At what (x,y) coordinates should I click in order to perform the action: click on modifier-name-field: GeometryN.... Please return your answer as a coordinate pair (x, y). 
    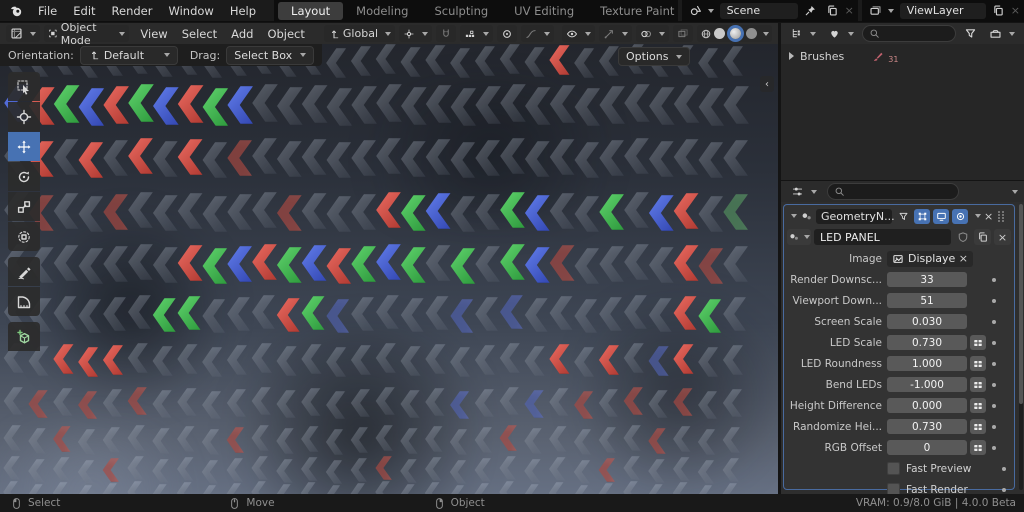
    Looking at the image, I should click on (855, 216).